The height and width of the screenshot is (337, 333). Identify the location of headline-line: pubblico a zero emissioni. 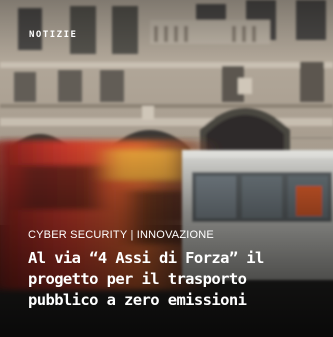
(137, 300).